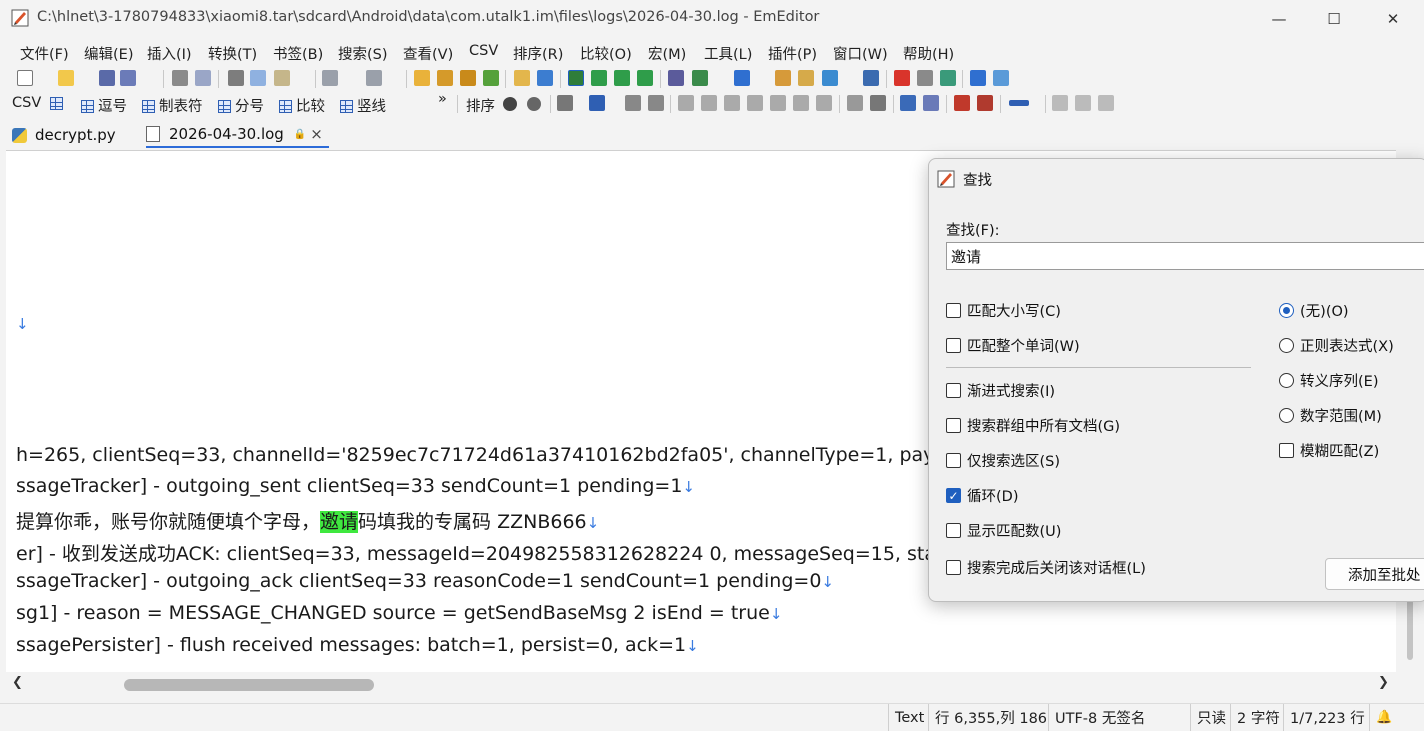 This screenshot has height=731, width=1424. I want to click on split-window-icon, so click(576, 78).